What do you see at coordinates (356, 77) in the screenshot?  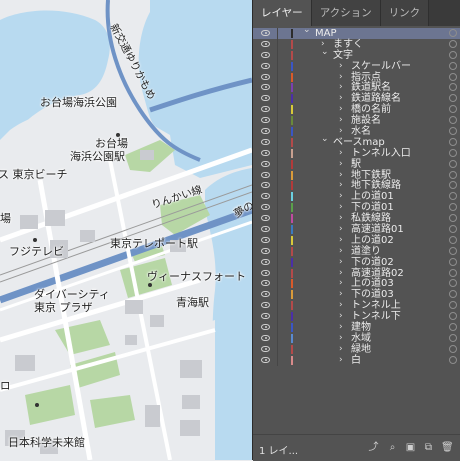 I see `layer-row: › 指示点` at bounding box center [356, 77].